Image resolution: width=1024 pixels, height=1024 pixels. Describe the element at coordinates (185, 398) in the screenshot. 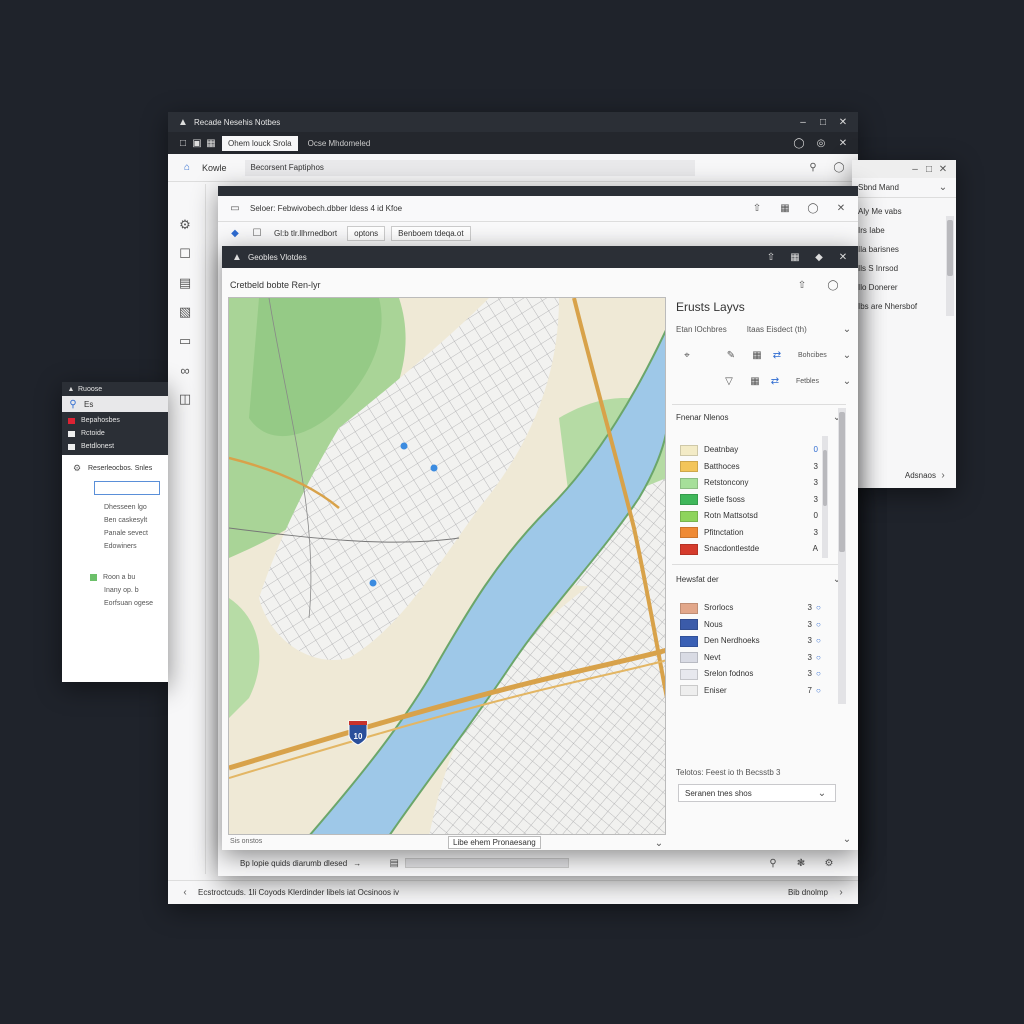

I see `database-icon: ◫` at that location.